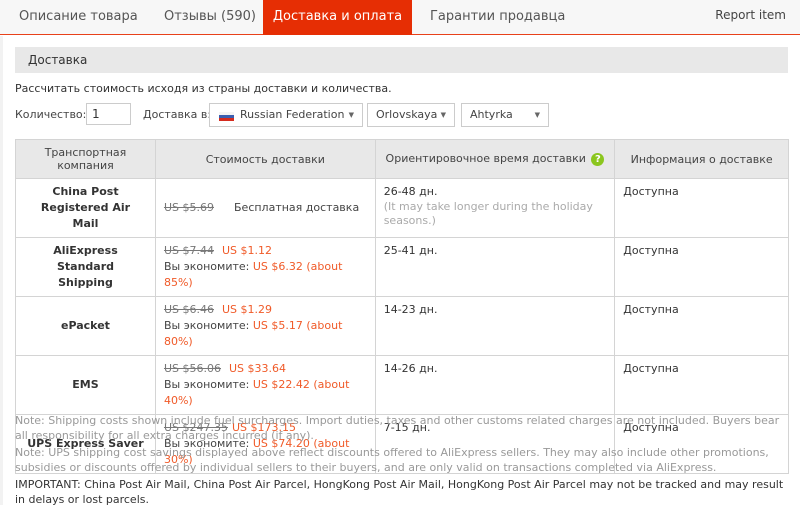  Describe the element at coordinates (265, 159) in the screenshot. I see `header-cost: Стоимость доставки` at that location.